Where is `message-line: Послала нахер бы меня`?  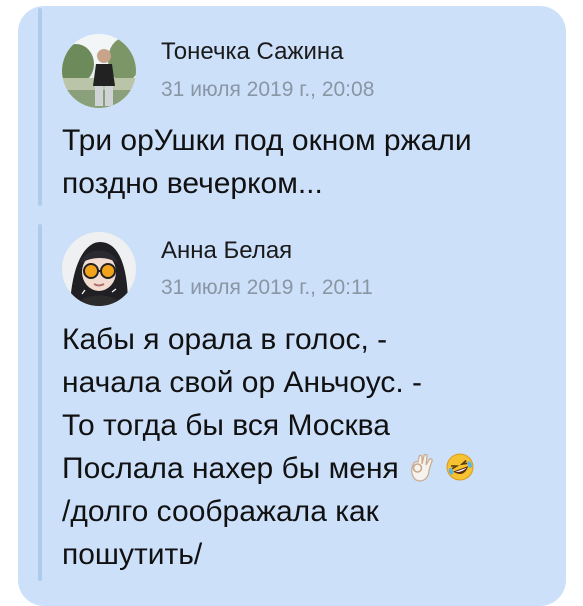
message-line: Послала нахер бы меня is located at coordinates (230, 468).